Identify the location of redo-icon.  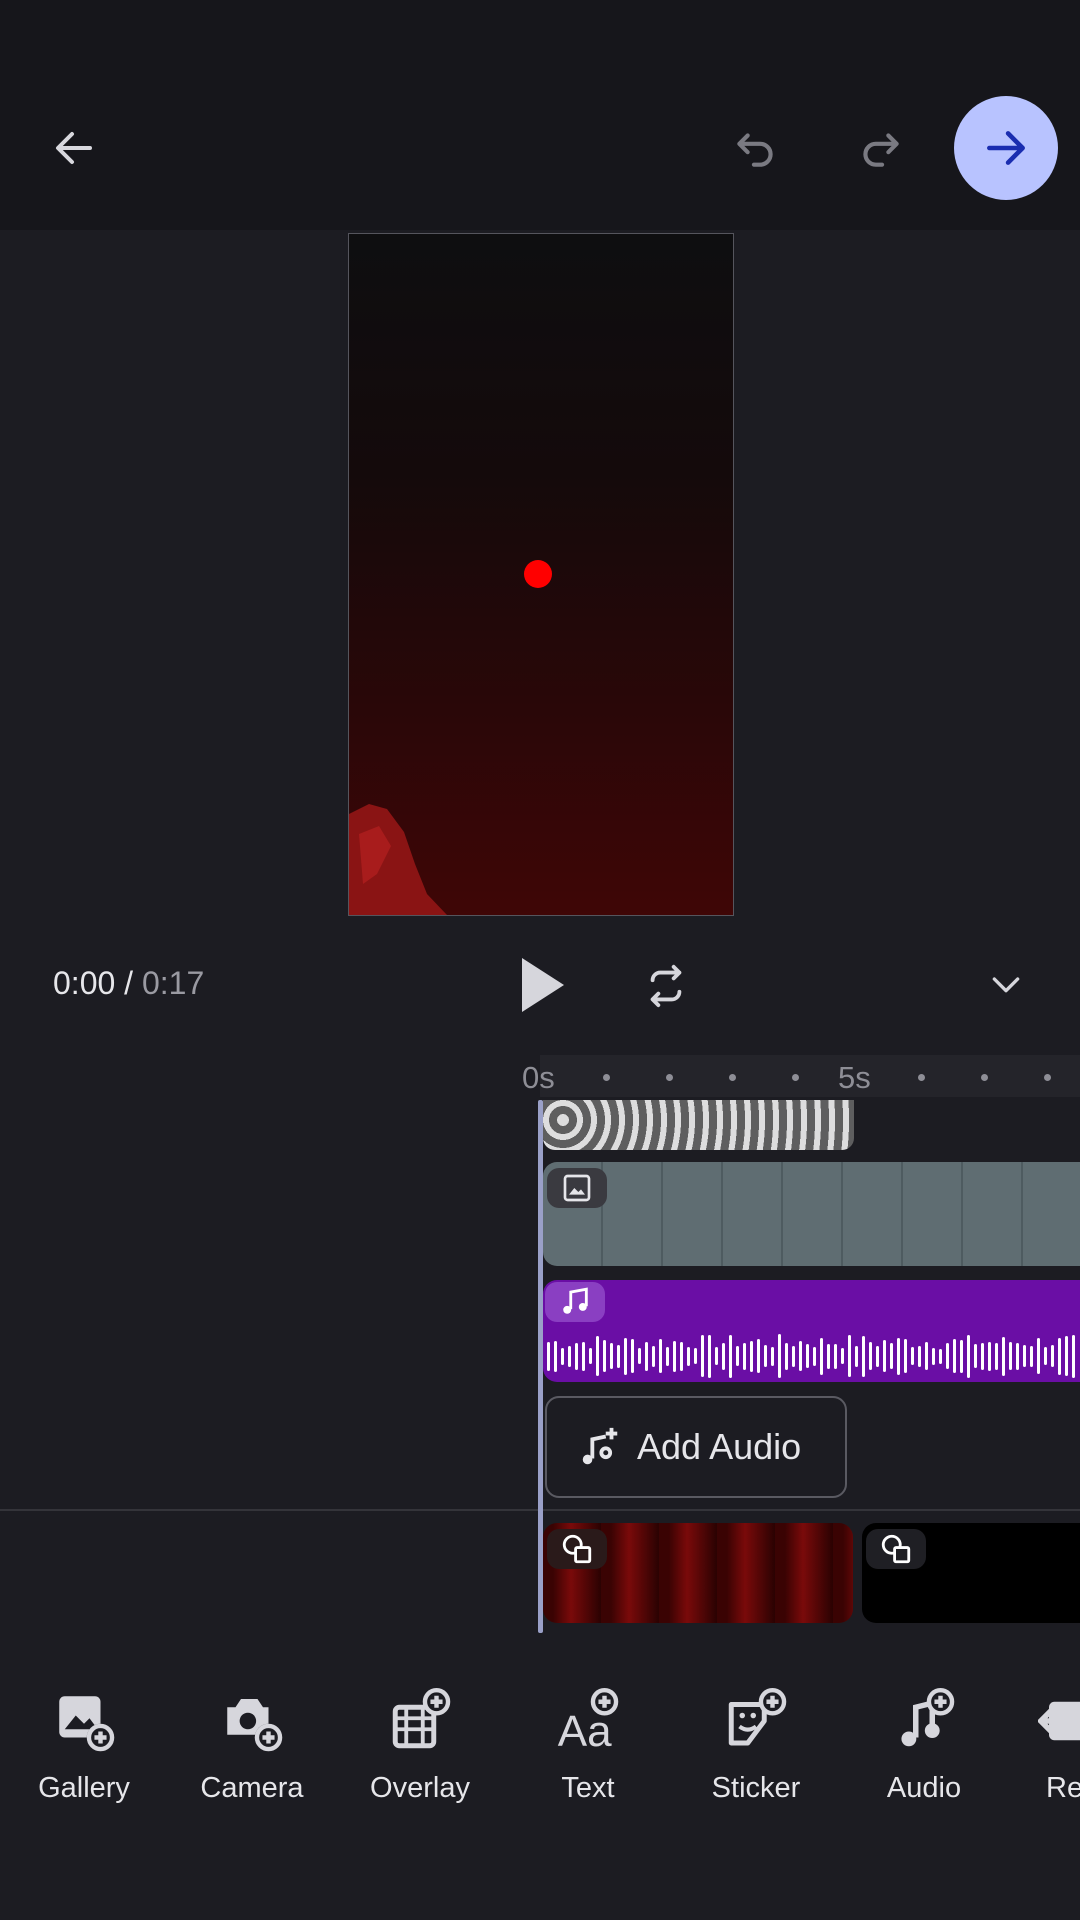
(881, 150).